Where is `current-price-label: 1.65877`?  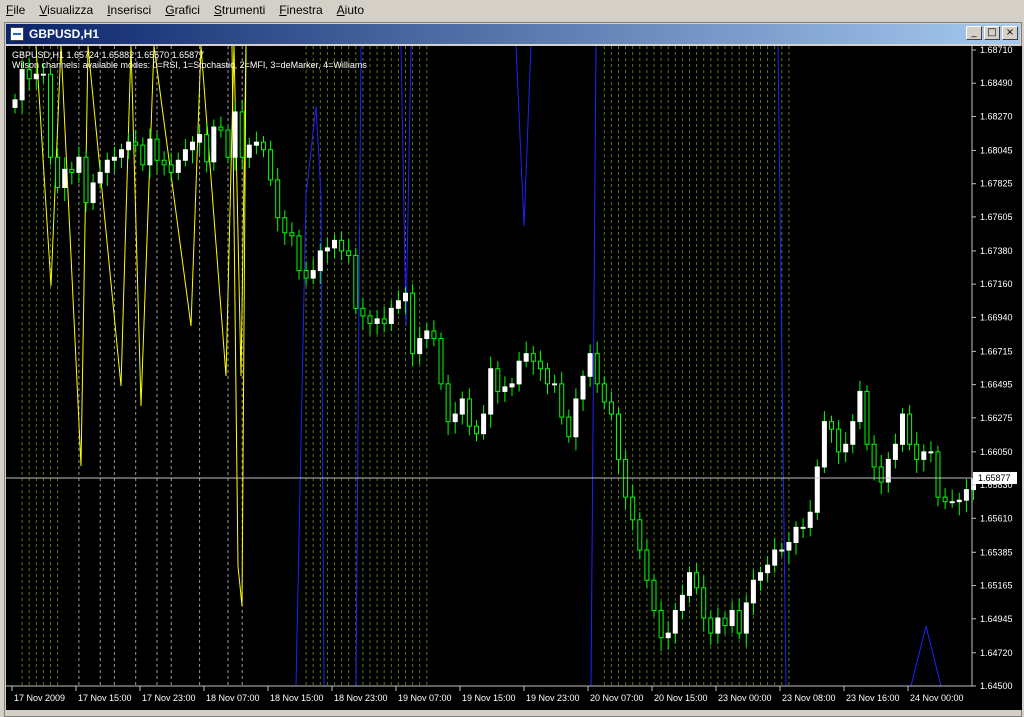
current-price-label: 1.65877 is located at coordinates (995, 477).